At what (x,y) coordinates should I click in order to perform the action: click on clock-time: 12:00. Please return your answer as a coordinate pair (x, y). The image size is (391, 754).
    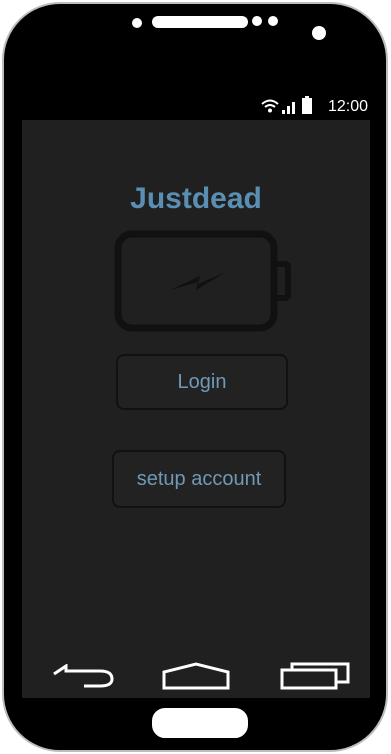
    Looking at the image, I should click on (347, 106).